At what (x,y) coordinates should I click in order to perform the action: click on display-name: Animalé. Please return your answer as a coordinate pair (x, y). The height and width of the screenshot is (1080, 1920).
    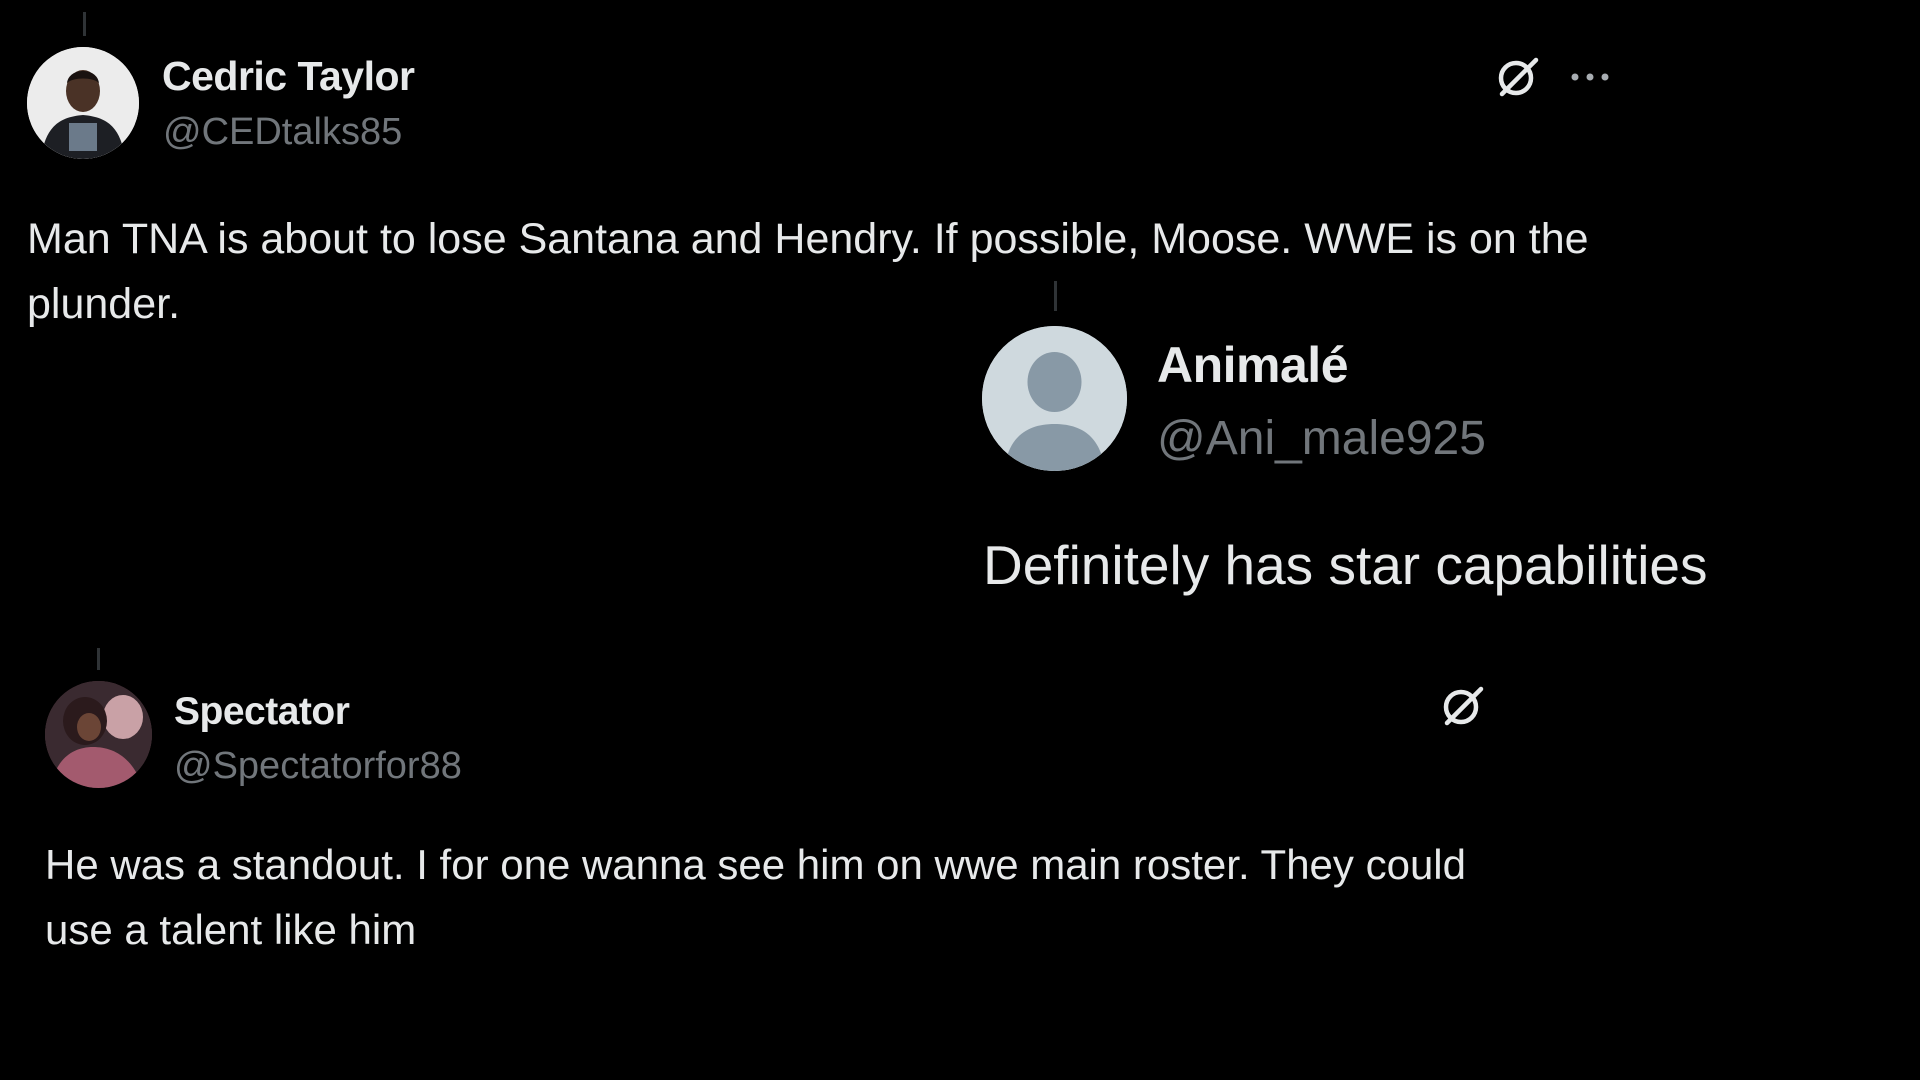
    Looking at the image, I should click on (1253, 365).